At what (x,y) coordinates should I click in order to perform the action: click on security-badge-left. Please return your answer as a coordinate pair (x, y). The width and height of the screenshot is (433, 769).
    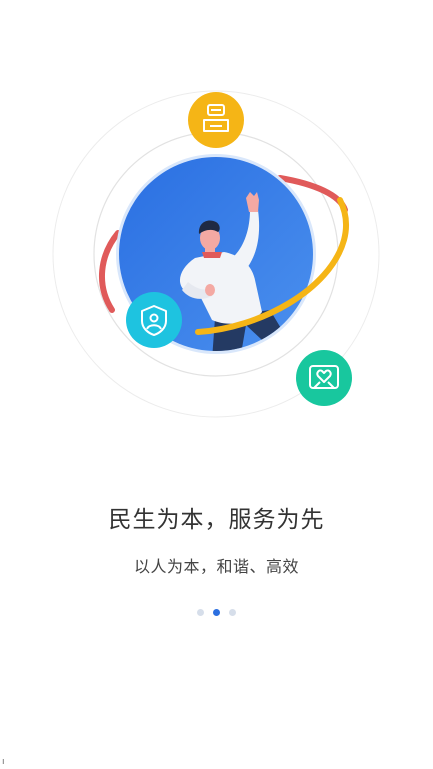
    Looking at the image, I should click on (154, 320).